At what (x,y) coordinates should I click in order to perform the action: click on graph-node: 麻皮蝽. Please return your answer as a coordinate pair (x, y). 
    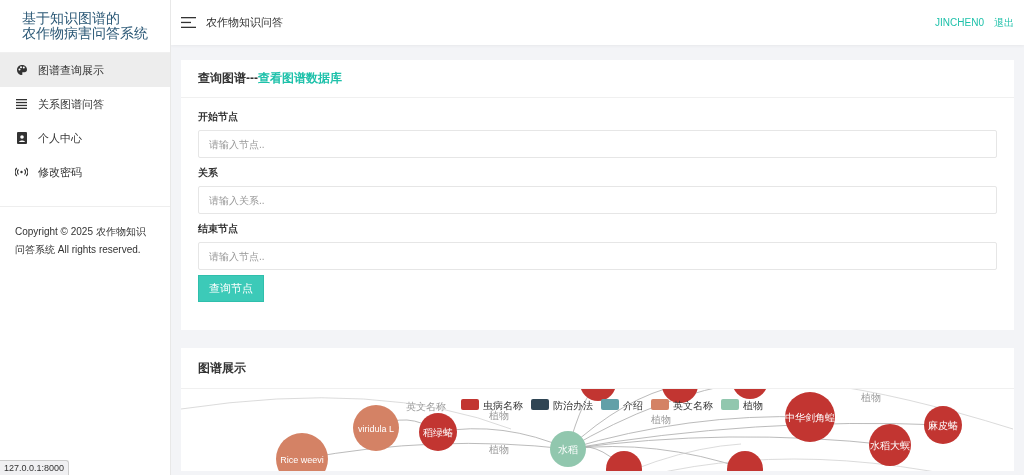
    Looking at the image, I should click on (943, 425).